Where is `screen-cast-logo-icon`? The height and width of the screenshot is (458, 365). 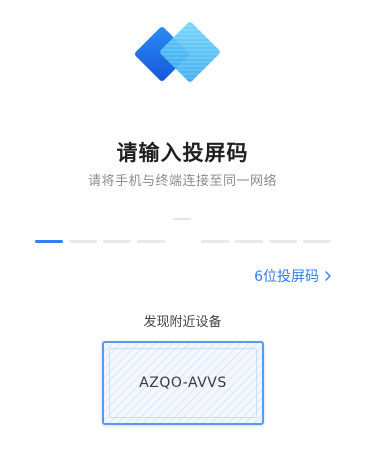
screen-cast-logo-icon is located at coordinates (177, 52).